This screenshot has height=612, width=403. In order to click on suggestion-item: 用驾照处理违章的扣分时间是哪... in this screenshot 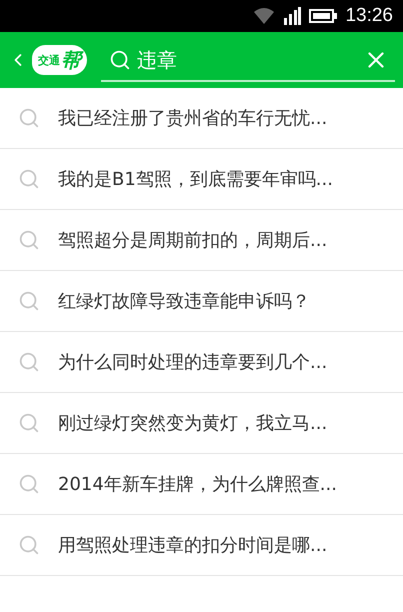, I will do `click(201, 545)`.